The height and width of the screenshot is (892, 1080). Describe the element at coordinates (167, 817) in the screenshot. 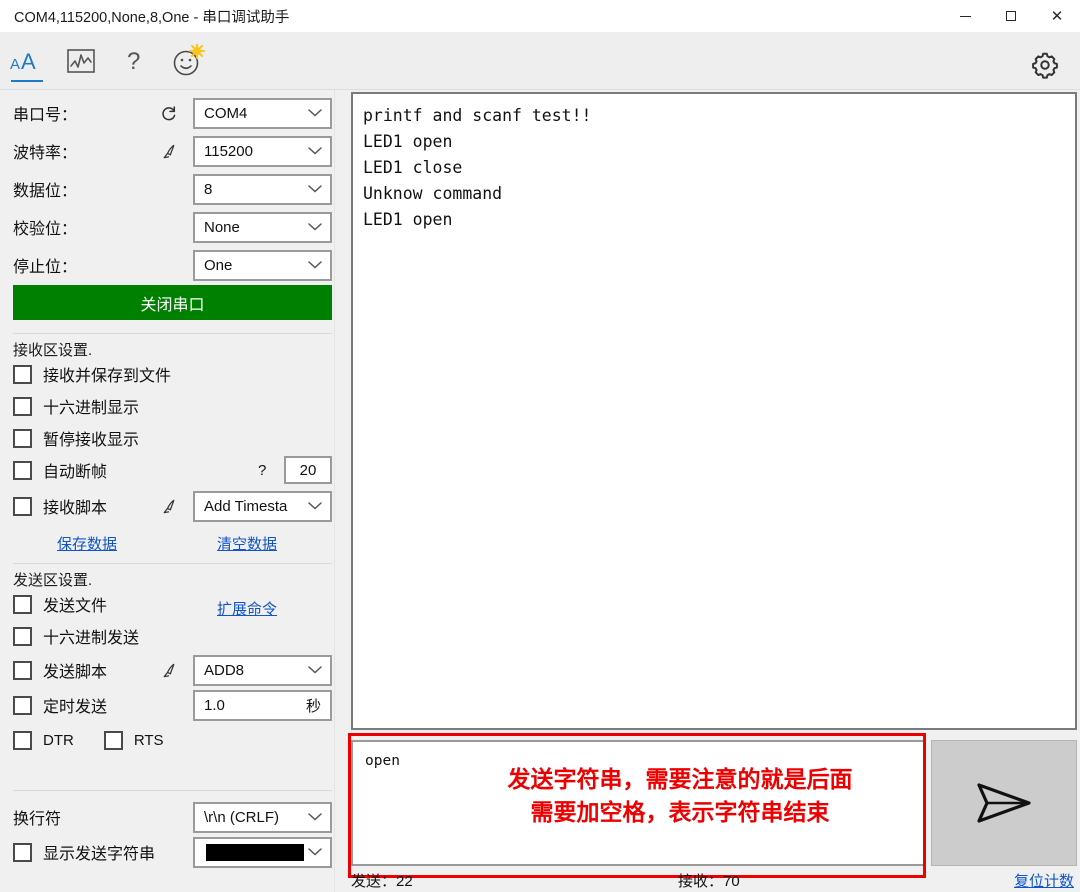

I see `setting-row-line-ending: 换行符 \r\n (CRLF)` at that location.